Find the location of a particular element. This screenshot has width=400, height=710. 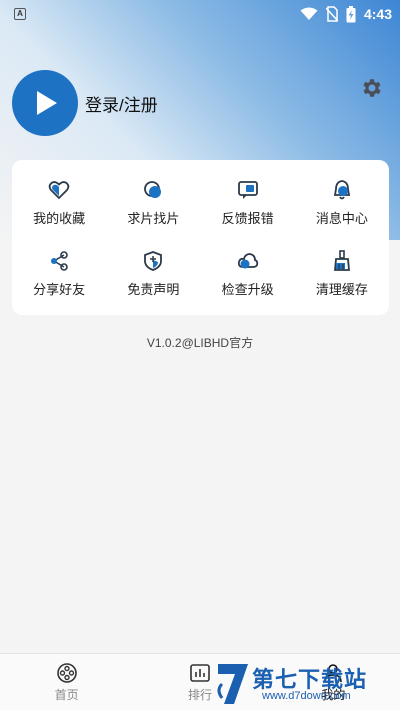

menu-disclaimer: 免责声明 is located at coordinates (153, 274).